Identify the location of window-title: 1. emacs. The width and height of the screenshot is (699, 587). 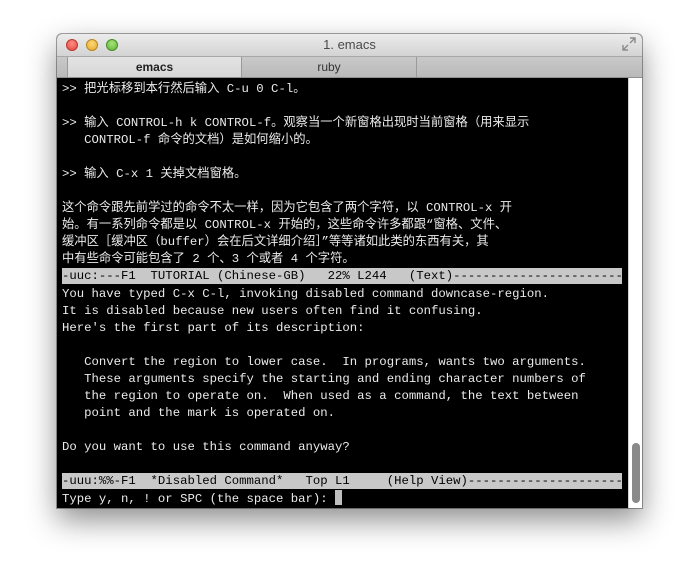
(349, 44).